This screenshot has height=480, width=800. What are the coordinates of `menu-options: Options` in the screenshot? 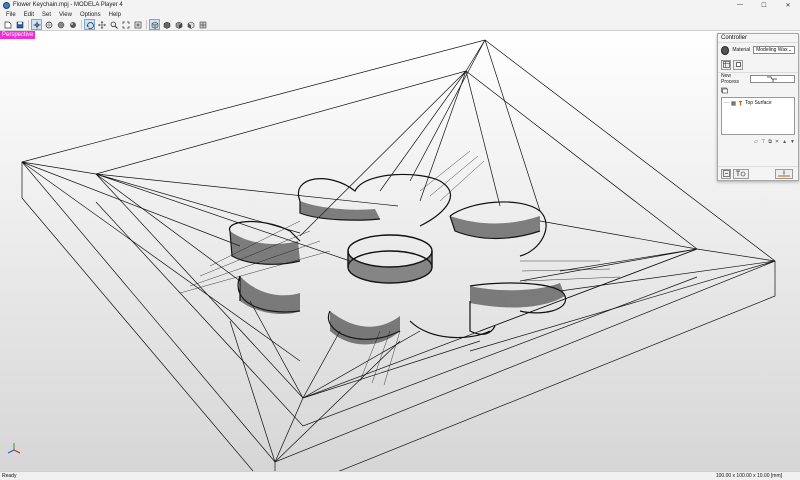 It's located at (90, 15).